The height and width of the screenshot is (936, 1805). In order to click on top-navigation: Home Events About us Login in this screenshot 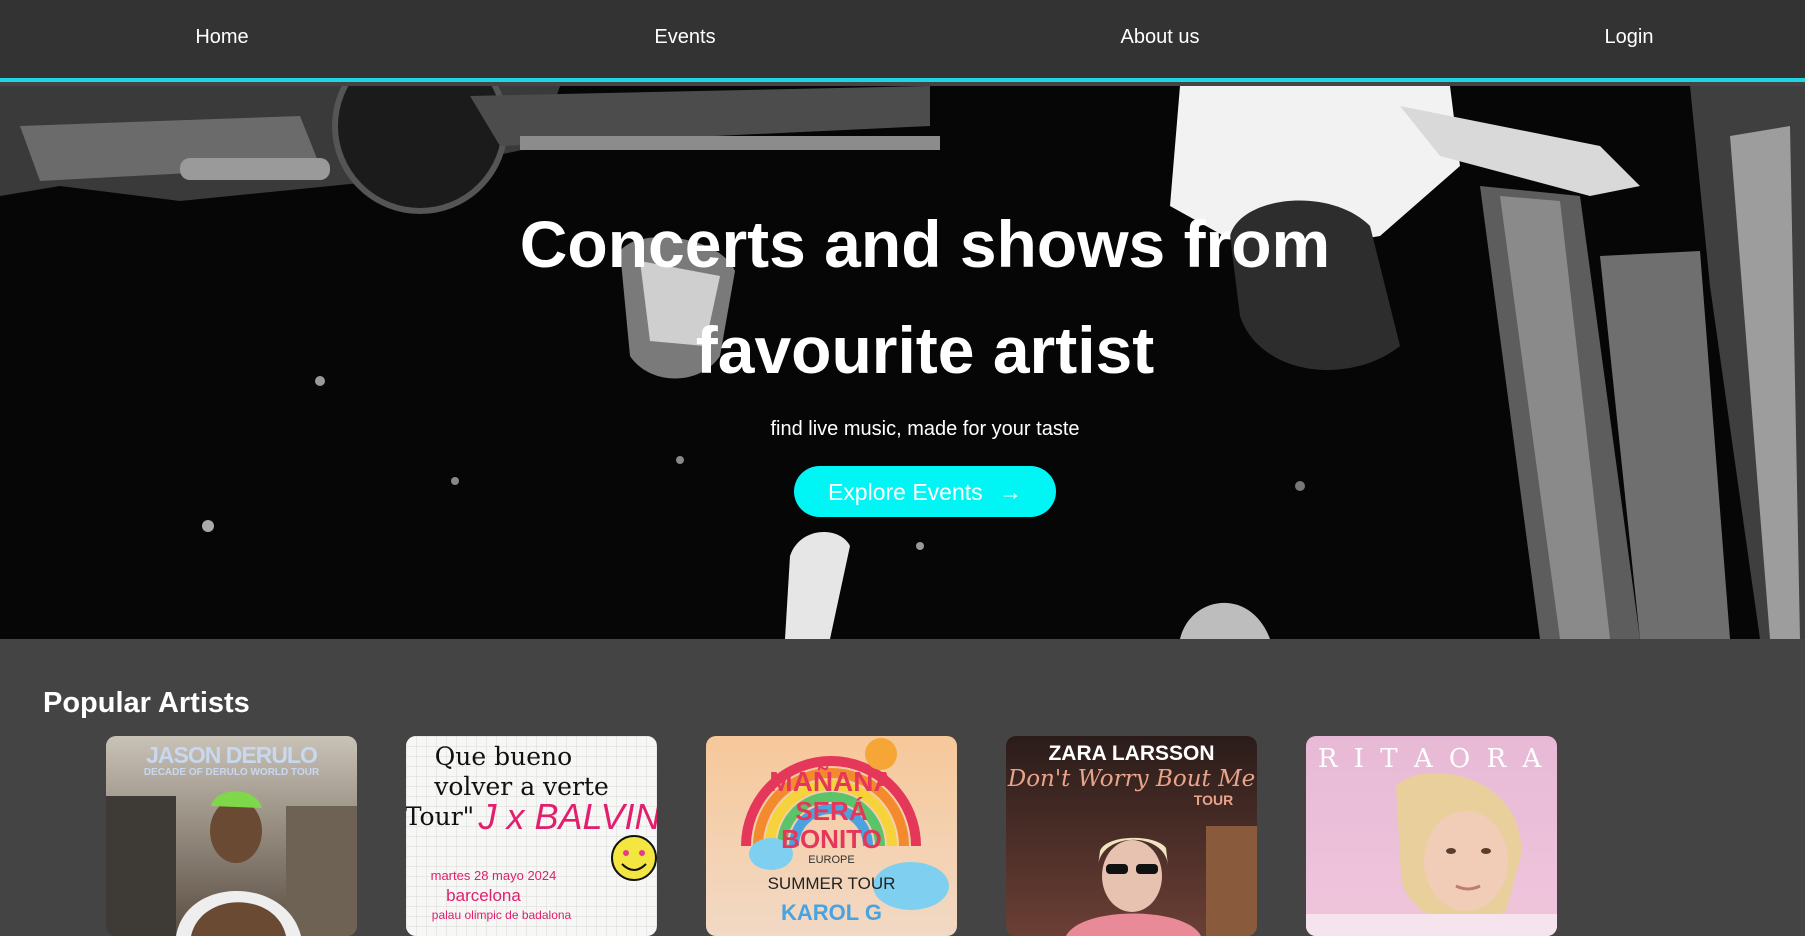, I will do `click(902, 41)`.